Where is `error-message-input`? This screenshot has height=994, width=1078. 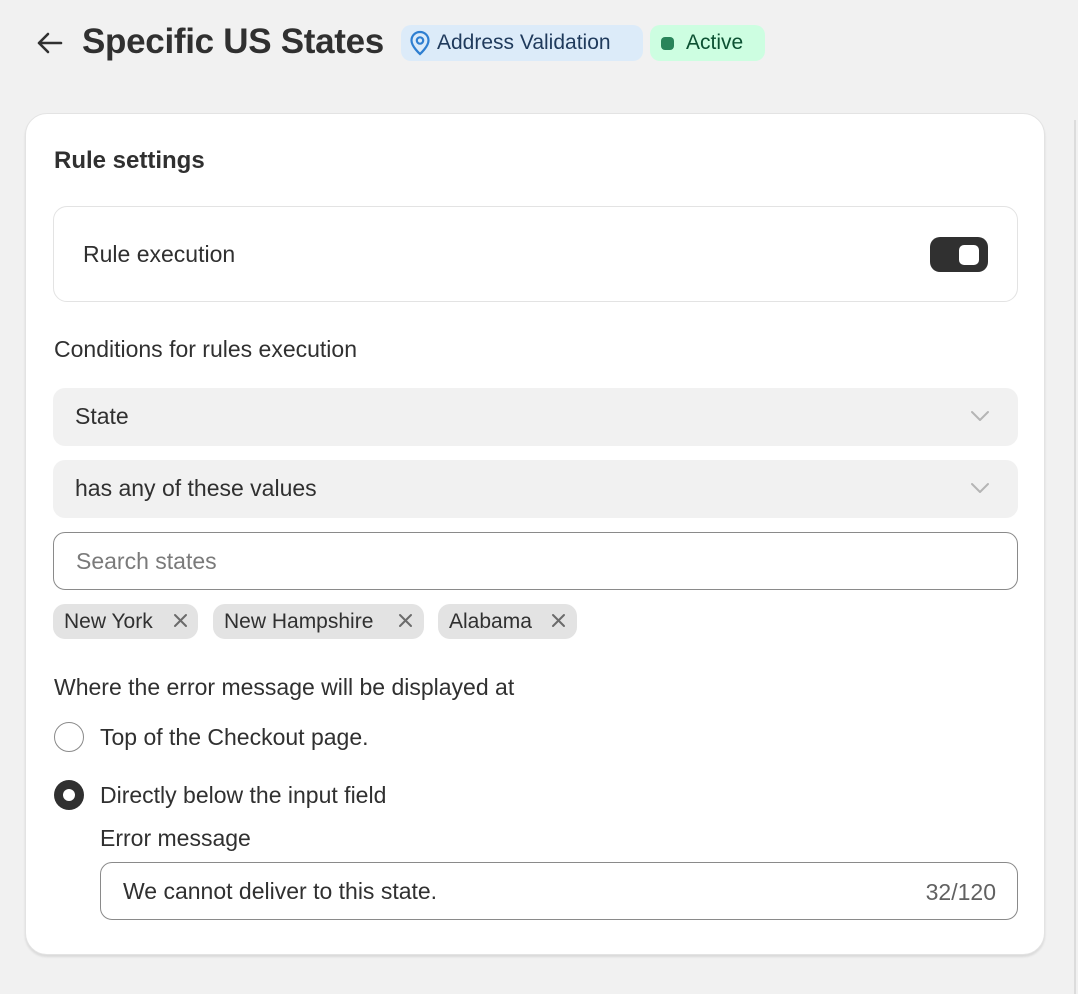 error-message-input is located at coordinates (501, 891).